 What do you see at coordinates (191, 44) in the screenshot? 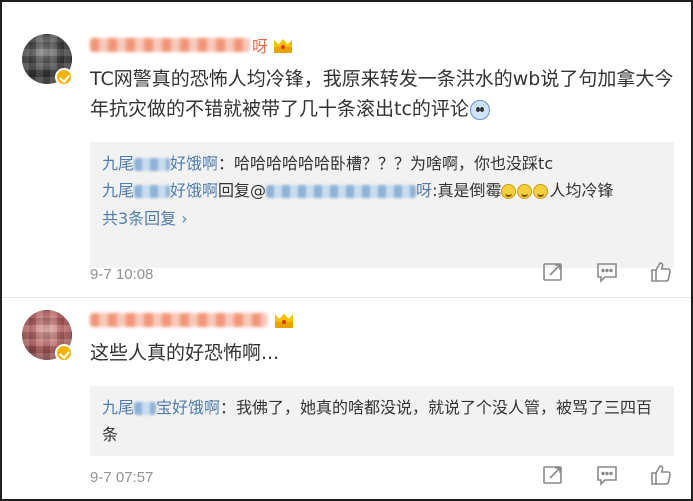
I see `comment-author: 呀` at bounding box center [191, 44].